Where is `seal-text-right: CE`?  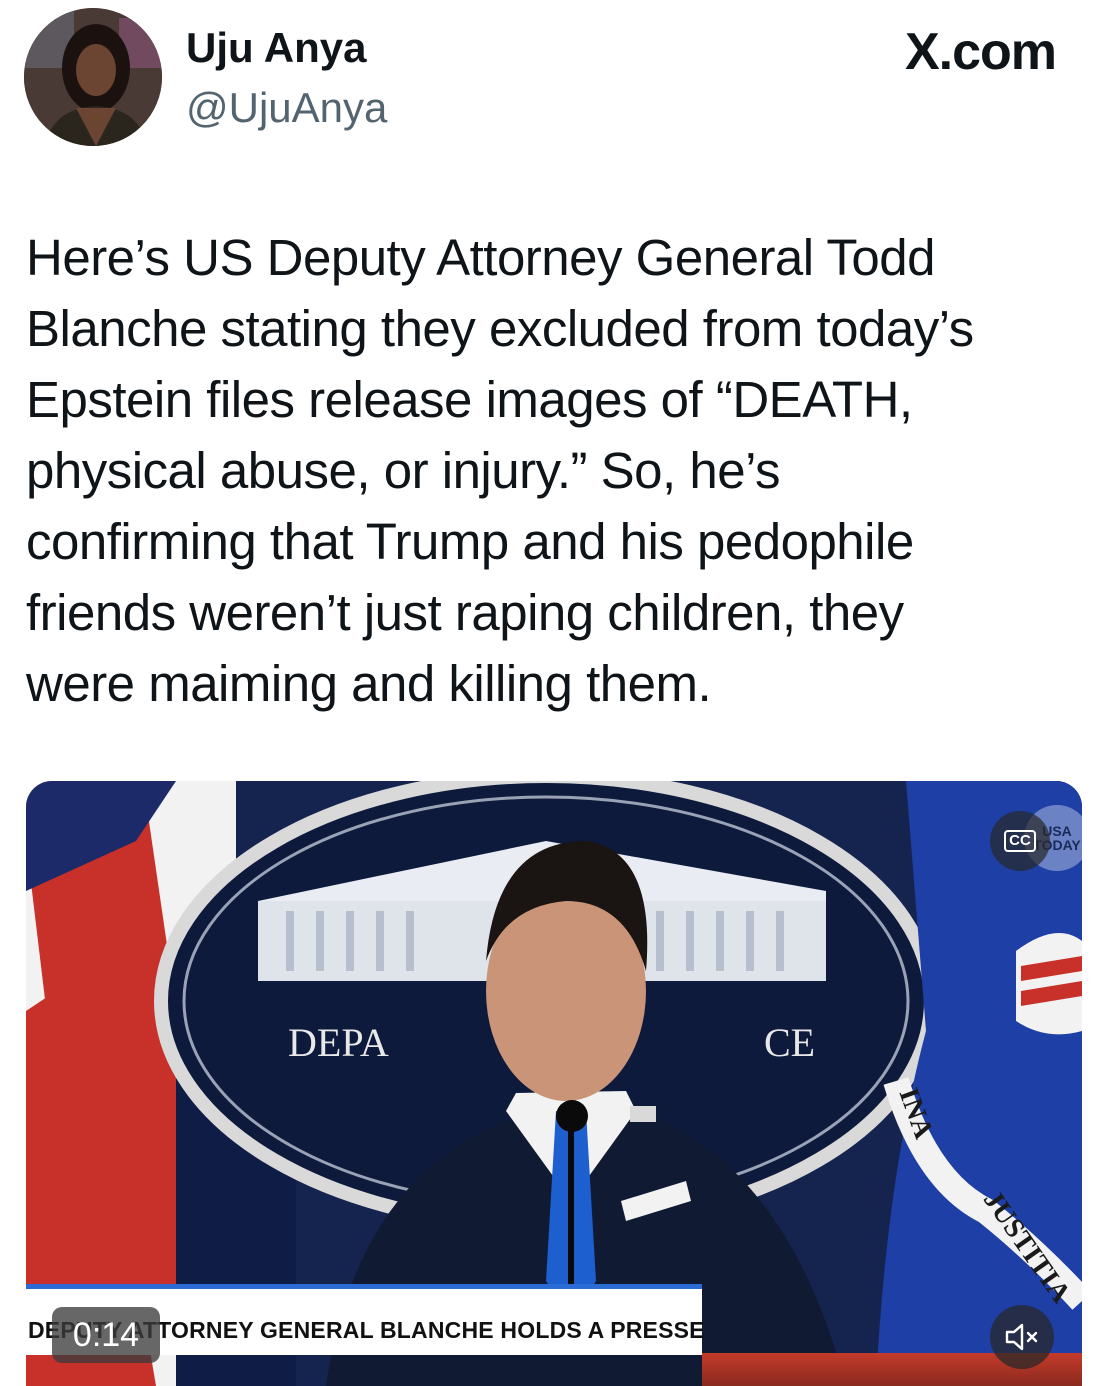
seal-text-right: CE is located at coordinates (789, 1042).